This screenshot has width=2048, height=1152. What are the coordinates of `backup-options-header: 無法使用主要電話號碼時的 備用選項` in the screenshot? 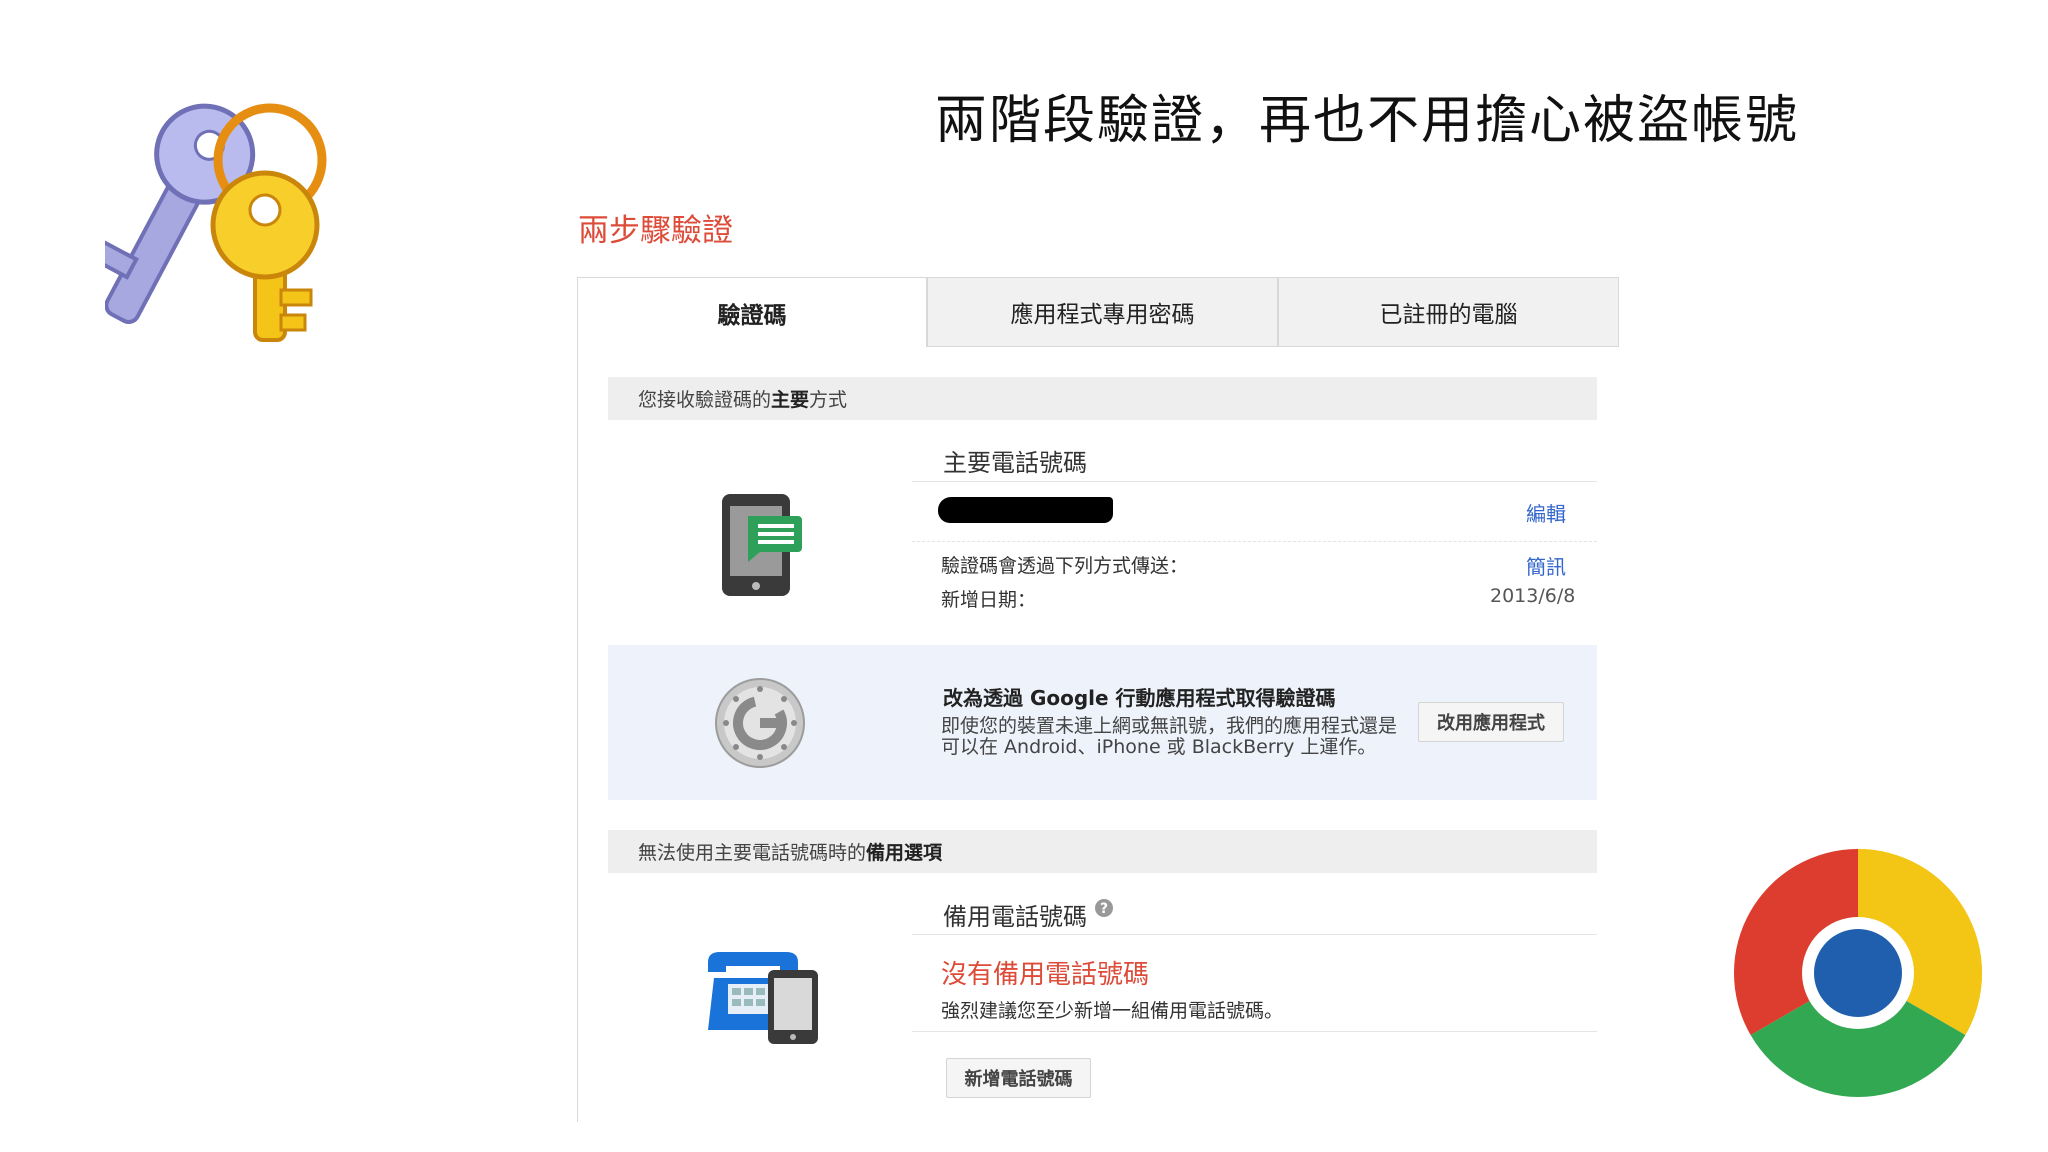 It's located at (1102, 851).